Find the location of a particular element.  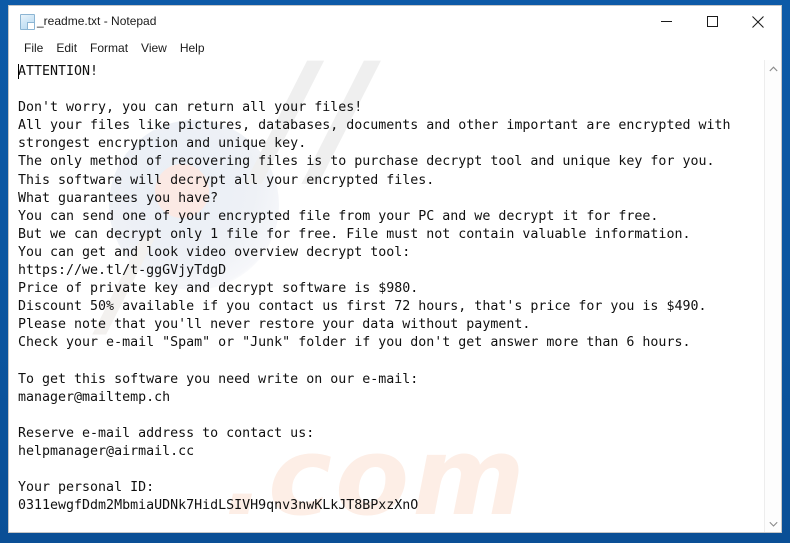

scrollbar-track is located at coordinates (772, 296).